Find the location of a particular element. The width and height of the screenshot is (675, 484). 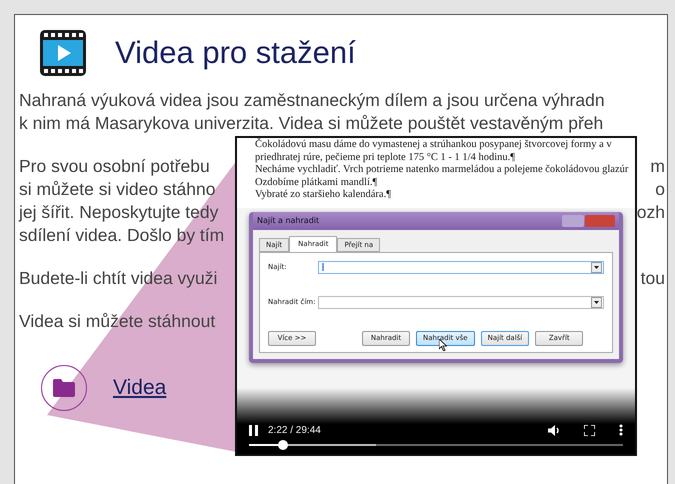

paragraph-text: tou is located at coordinates (652, 278).